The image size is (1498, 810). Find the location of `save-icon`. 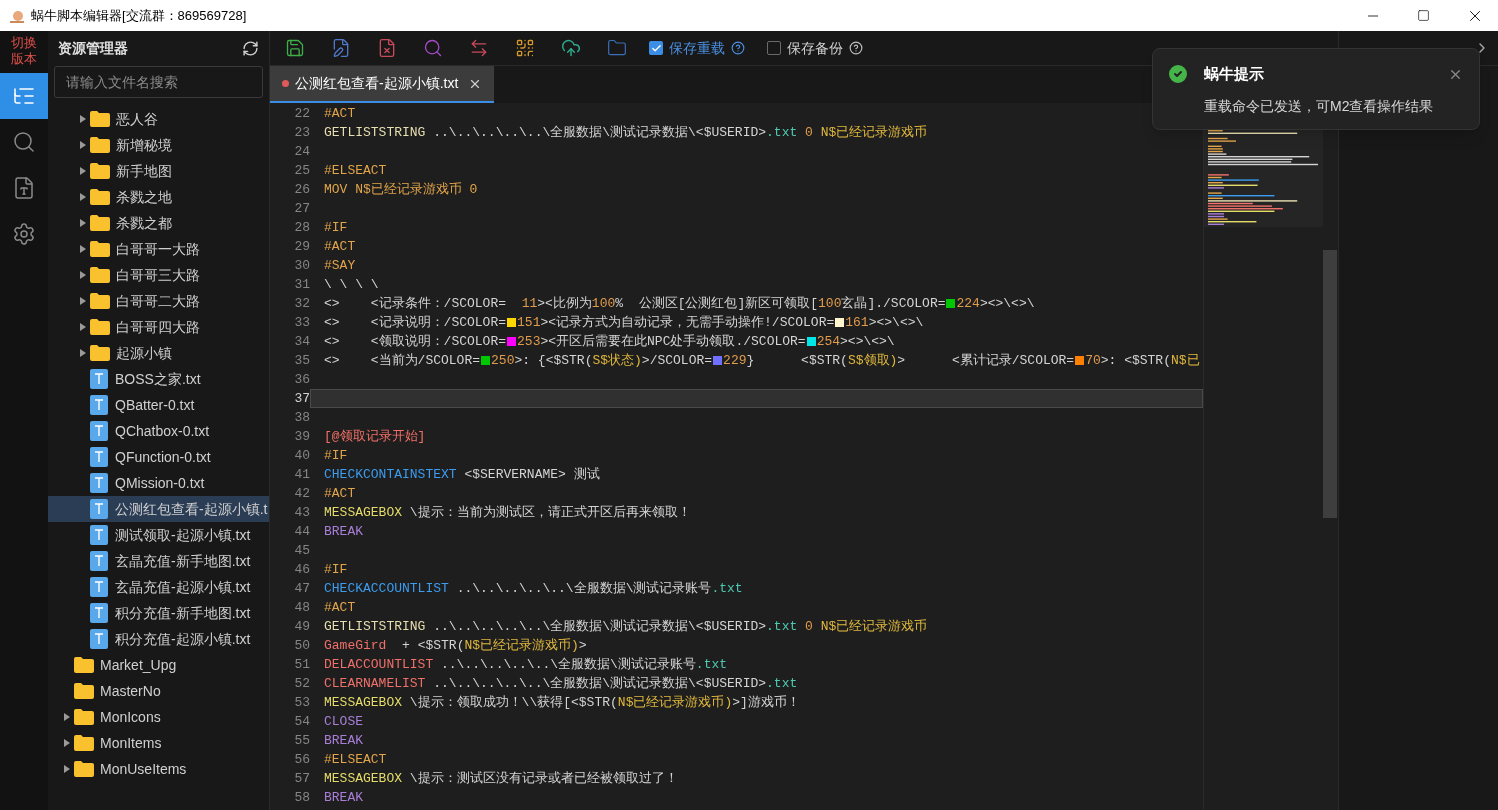

save-icon is located at coordinates (295, 48).